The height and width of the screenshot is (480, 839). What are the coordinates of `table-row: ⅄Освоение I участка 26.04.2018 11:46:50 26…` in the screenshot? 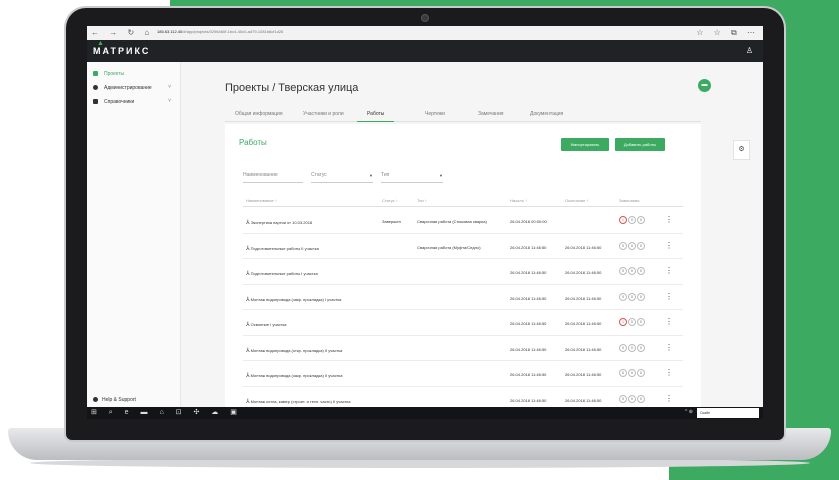 It's located at (463, 323).